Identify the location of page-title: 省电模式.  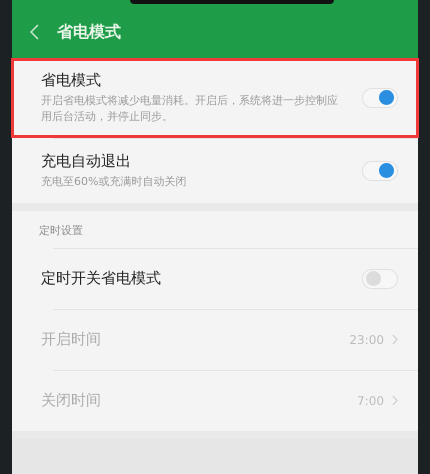
(89, 32).